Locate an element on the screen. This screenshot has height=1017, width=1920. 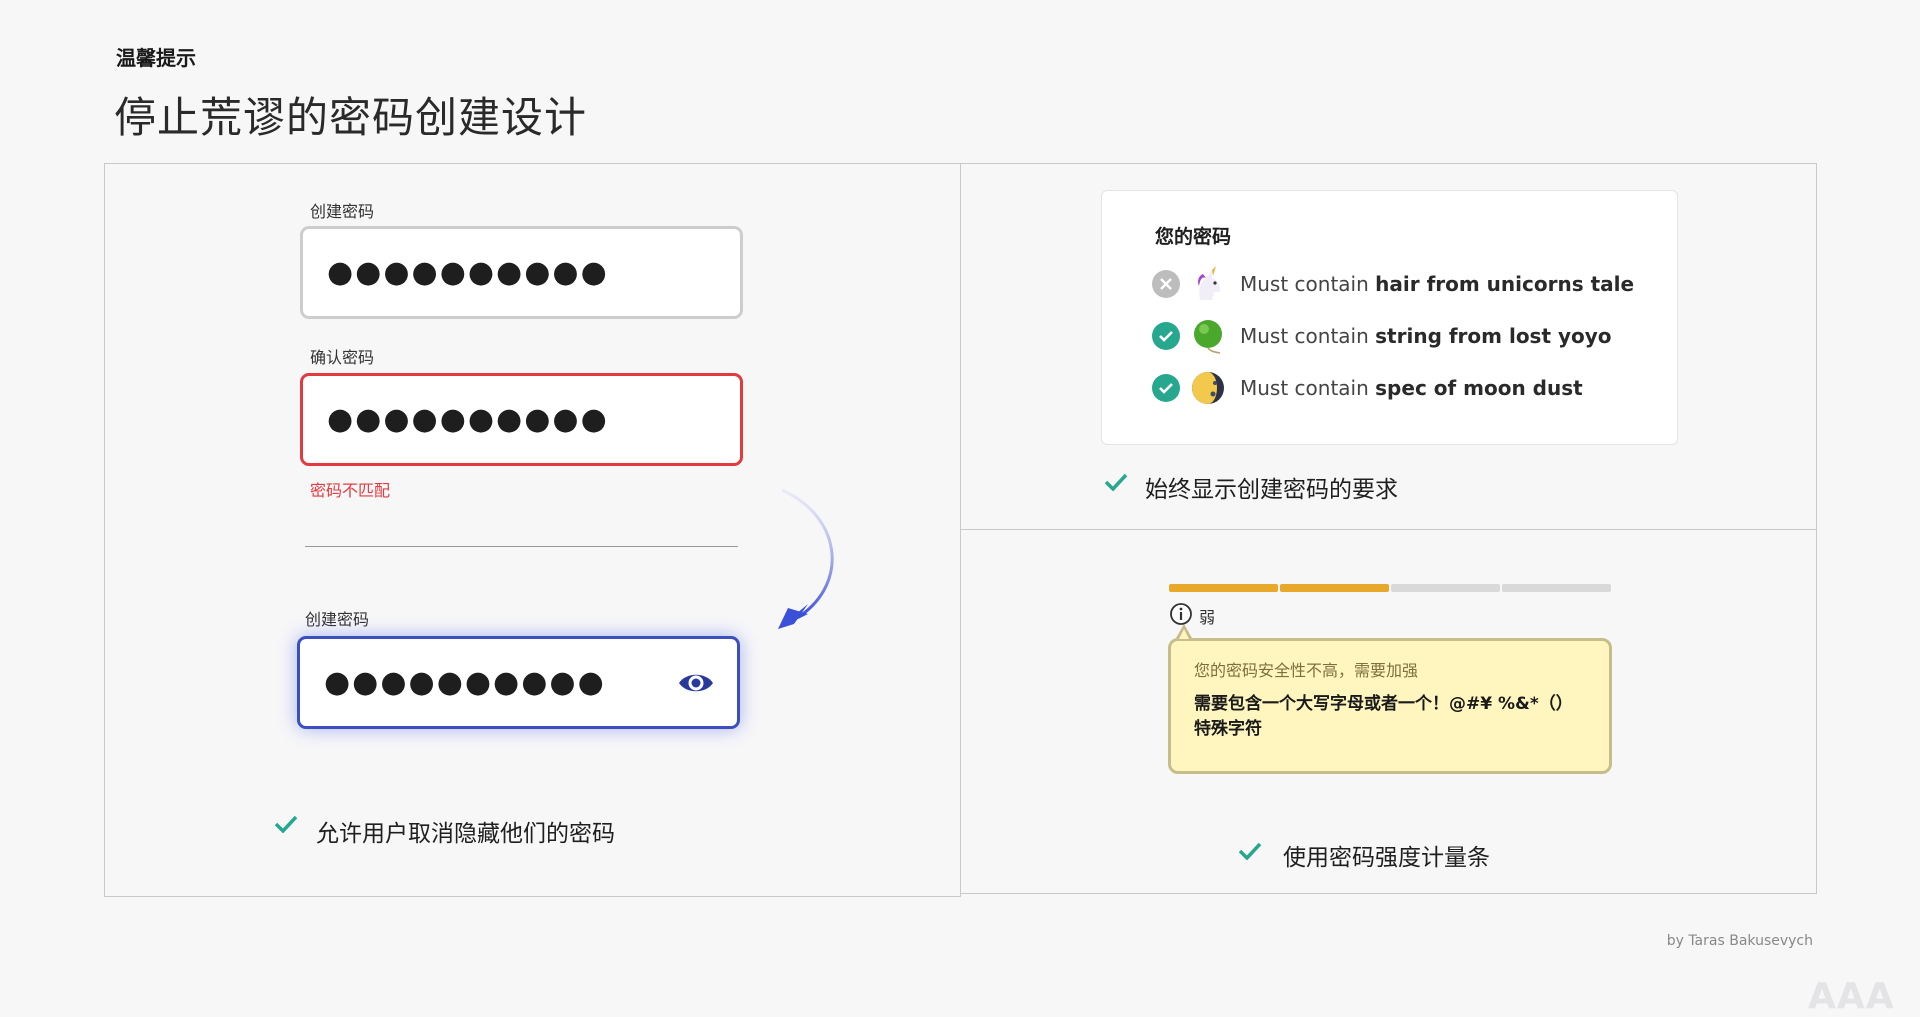
confirm-password-input: ●●●●●●●●●● is located at coordinates (521, 419).